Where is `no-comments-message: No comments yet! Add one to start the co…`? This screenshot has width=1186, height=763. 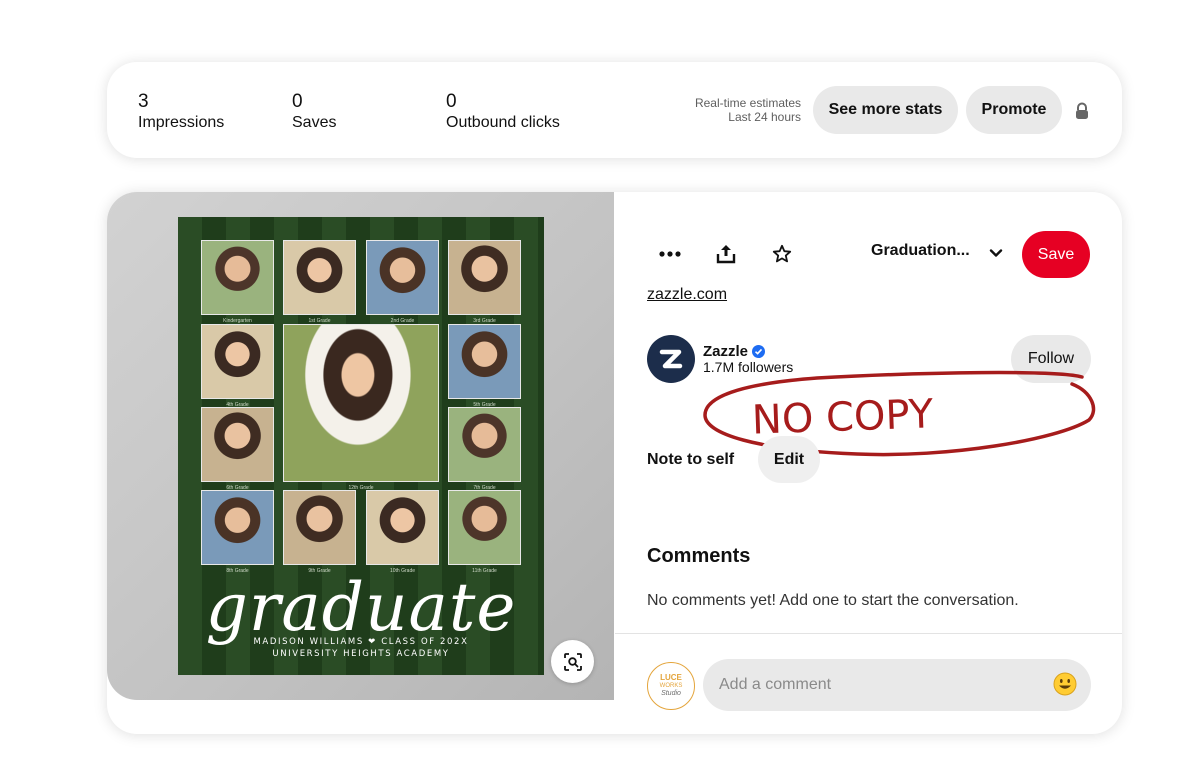
no-comments-message: No comments yet! Add one to start the co… is located at coordinates (833, 600).